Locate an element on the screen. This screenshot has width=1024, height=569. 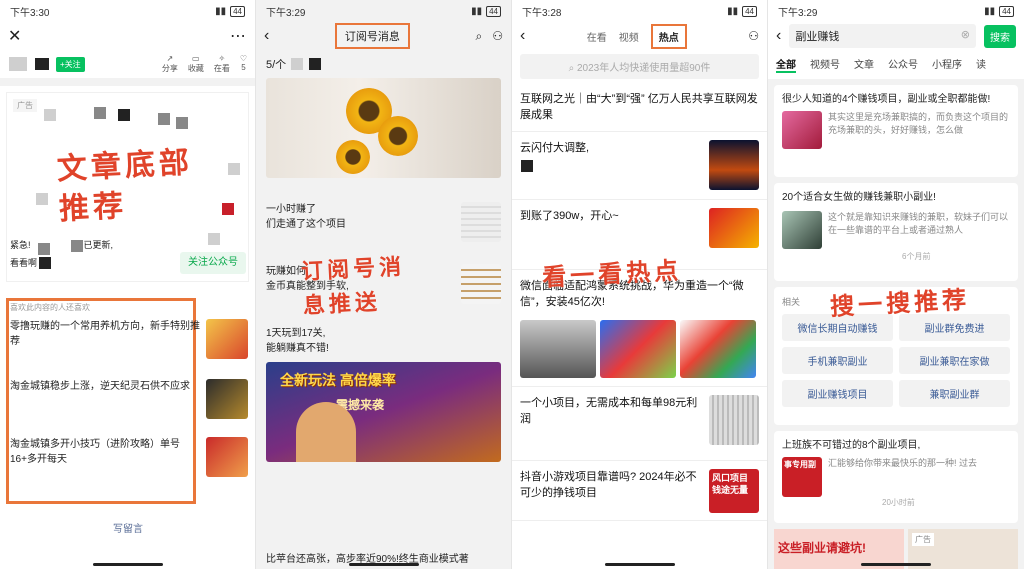
tab-channels: 视频号 is located at coordinates (825, 64).